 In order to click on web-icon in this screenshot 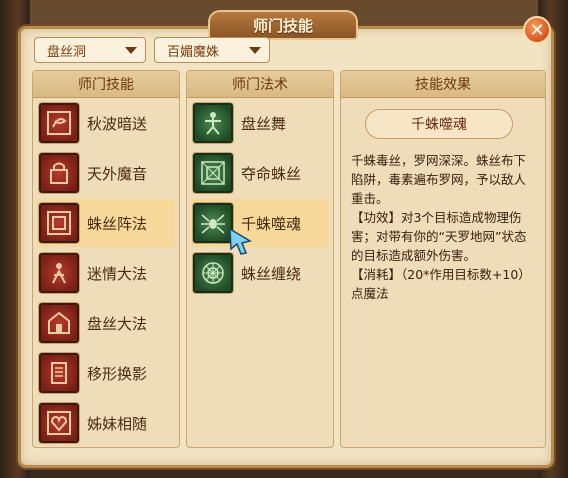, I will do `click(213, 273)`.